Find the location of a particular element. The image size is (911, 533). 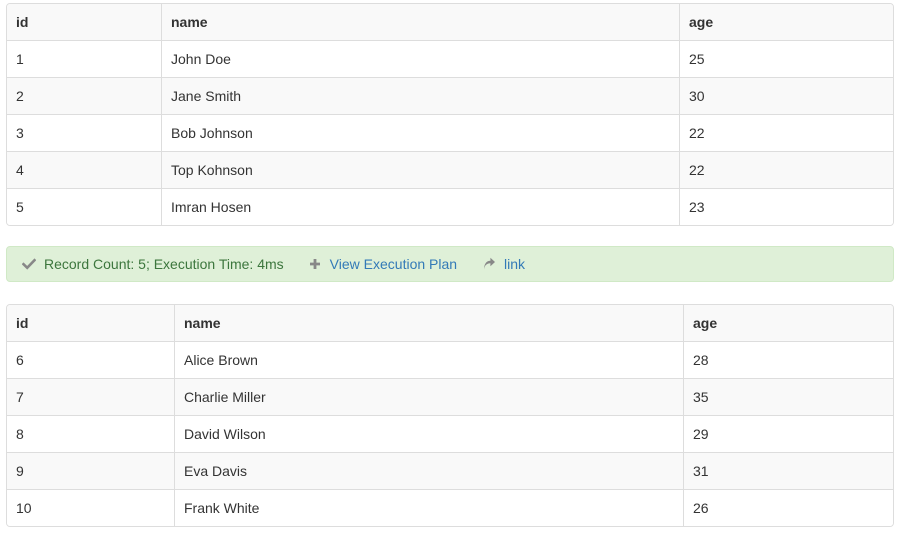

table-row: 6 Alice Brown 28 is located at coordinates (450, 359).